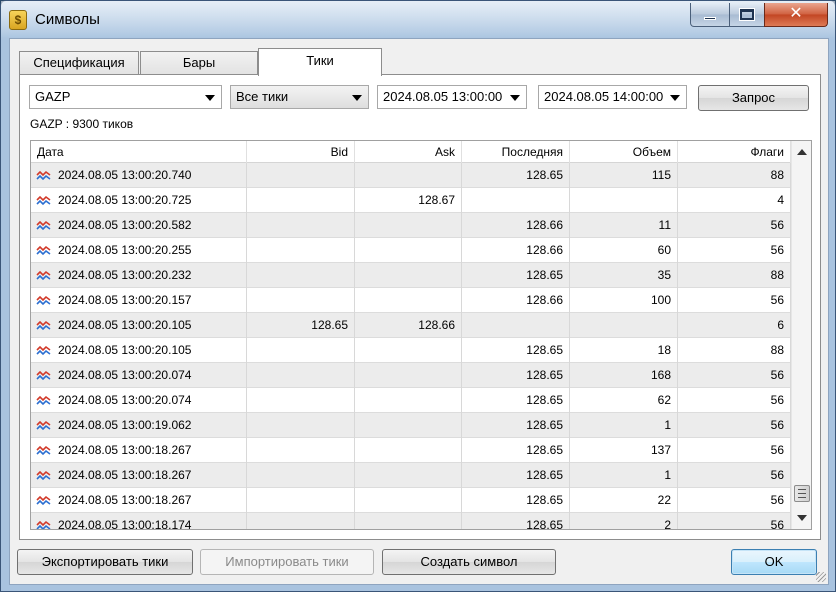  Describe the element at coordinates (411, 400) in the screenshot. I see `table-row: 2024.08.05 13:00:20.074 128.65 62 56` at that location.